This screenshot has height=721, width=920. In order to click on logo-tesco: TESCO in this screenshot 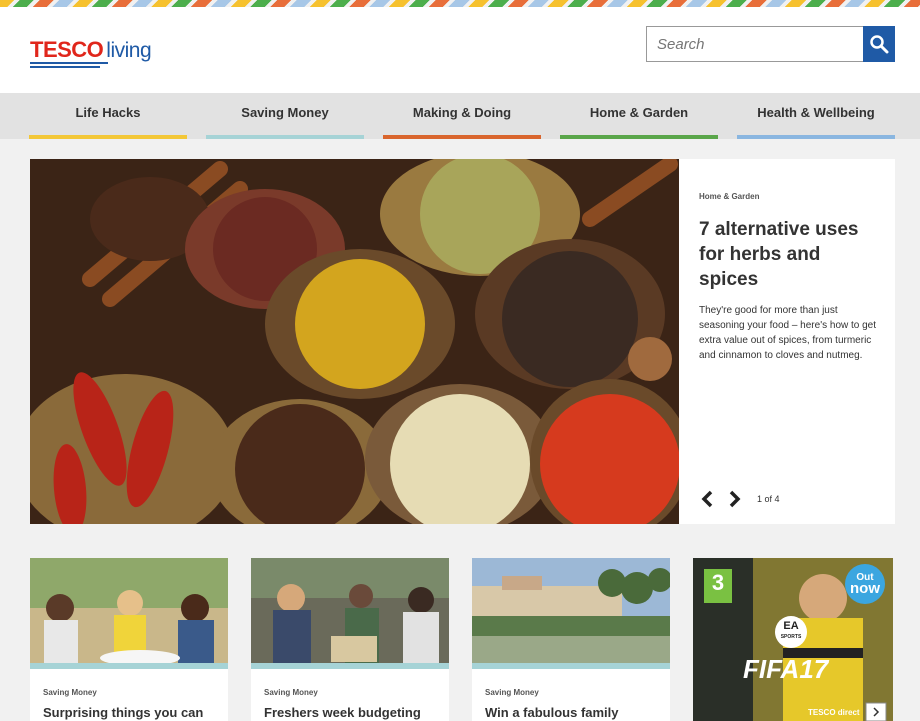, I will do `click(67, 49)`.